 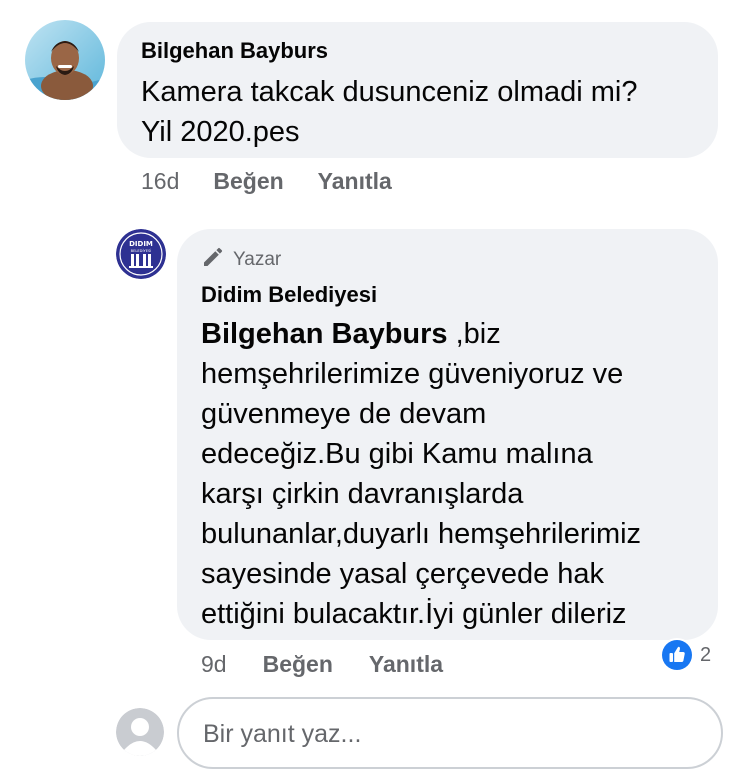 What do you see at coordinates (214, 664) in the screenshot?
I see `reply-timestamp: 9d` at bounding box center [214, 664].